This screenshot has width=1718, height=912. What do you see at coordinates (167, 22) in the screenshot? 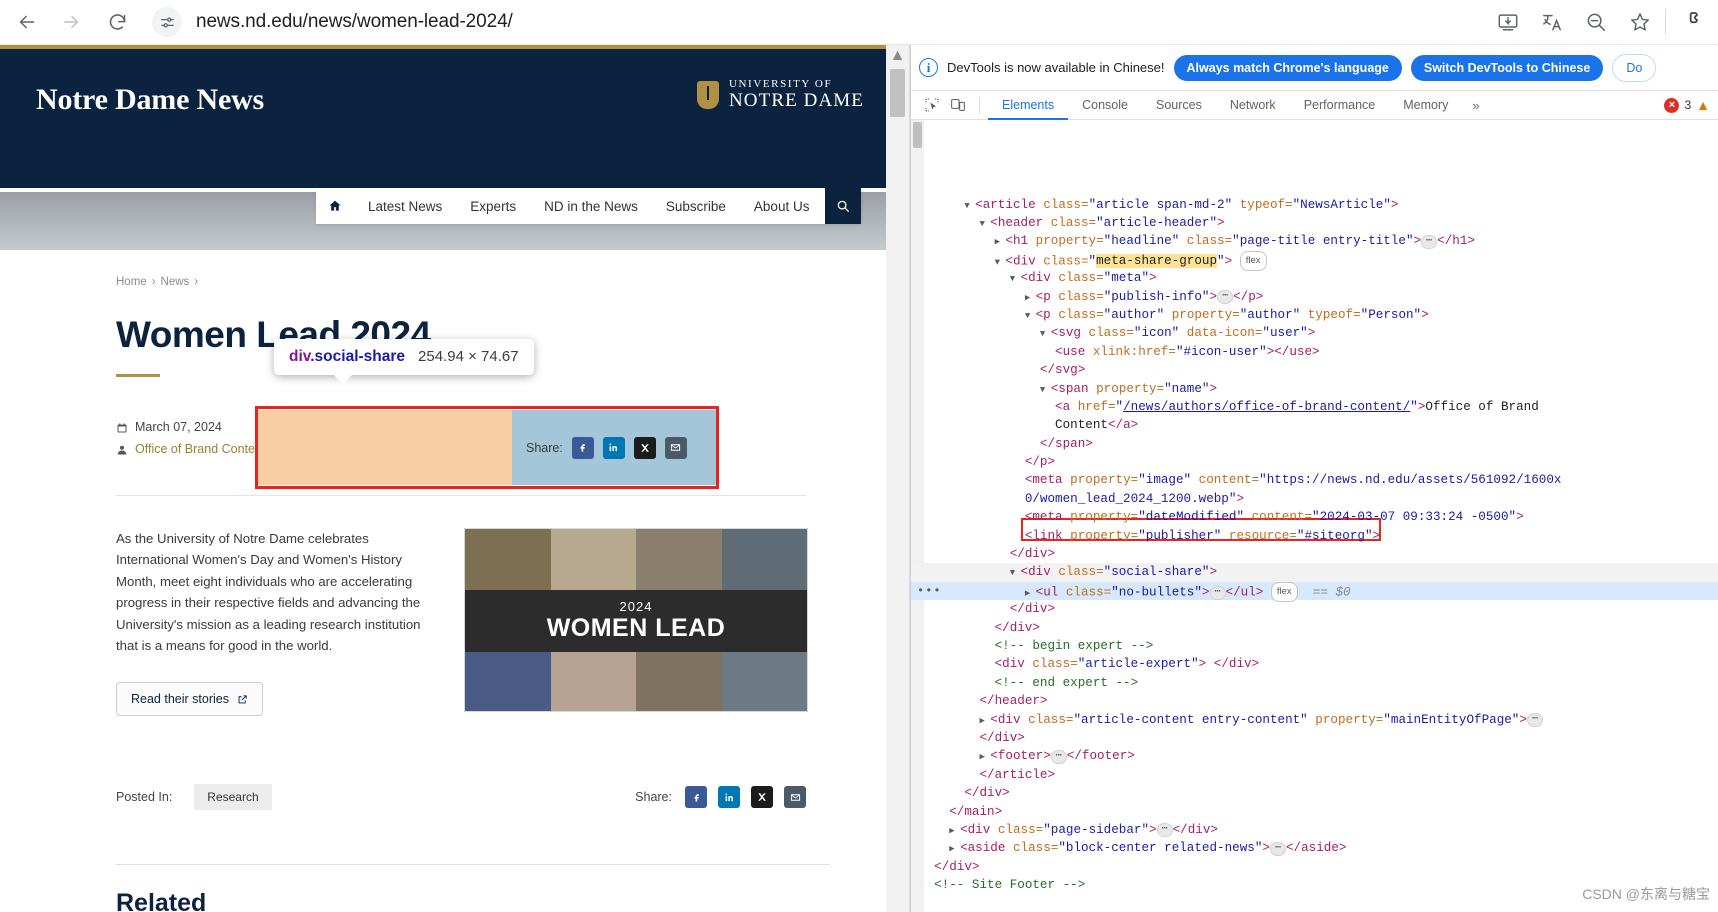
I see `site-settings-icon` at bounding box center [167, 22].